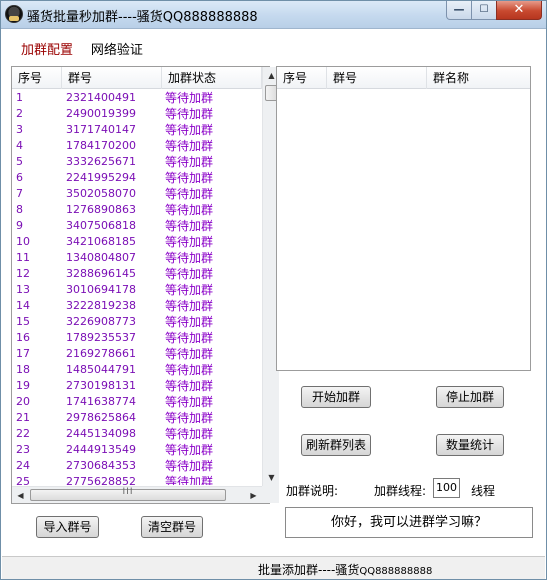 The image size is (547, 580). I want to click on row-index: 15, so click(23, 321).